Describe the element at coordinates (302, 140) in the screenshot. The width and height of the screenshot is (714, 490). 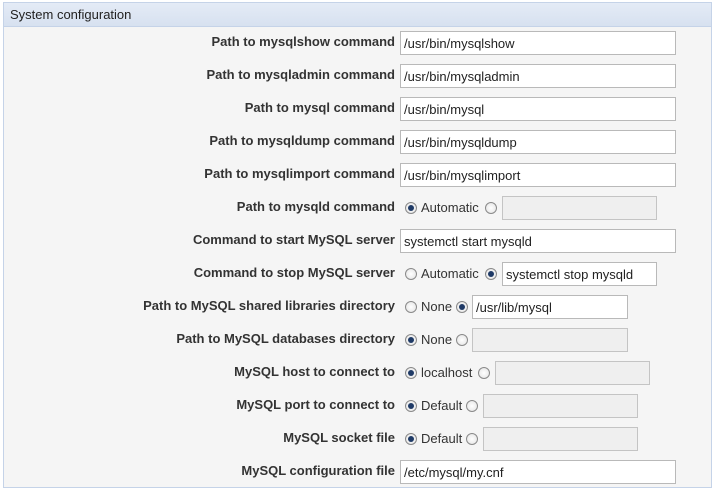
I see `mysqldump-label: Path to mysqldump command` at that location.